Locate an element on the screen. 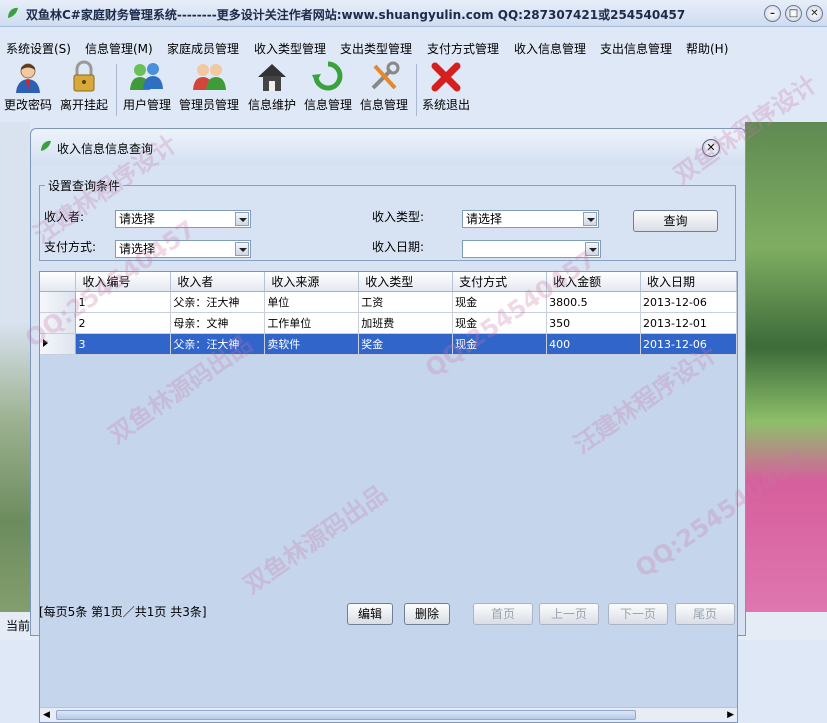  tool-label: 更改密码 is located at coordinates (28, 105).